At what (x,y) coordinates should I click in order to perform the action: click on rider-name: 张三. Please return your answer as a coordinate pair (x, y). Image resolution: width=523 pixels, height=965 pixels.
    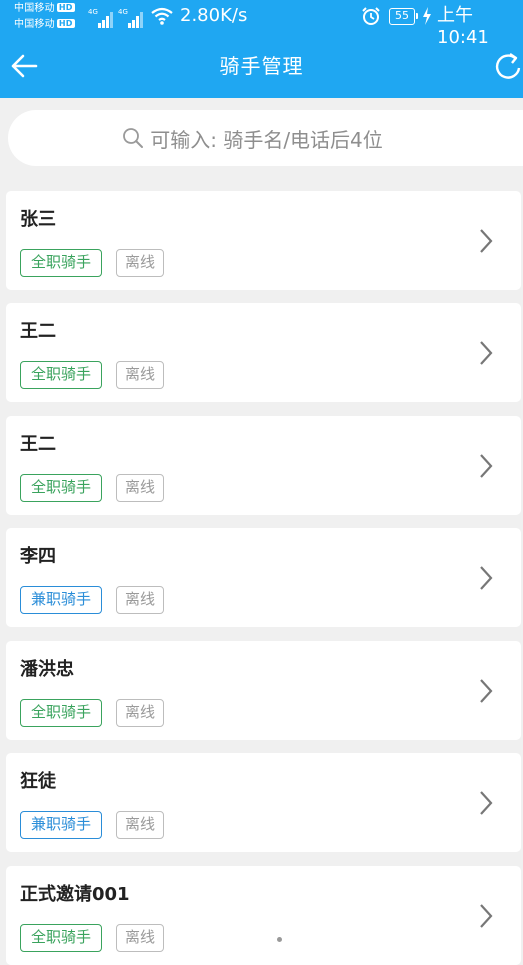
    Looking at the image, I should click on (38, 219).